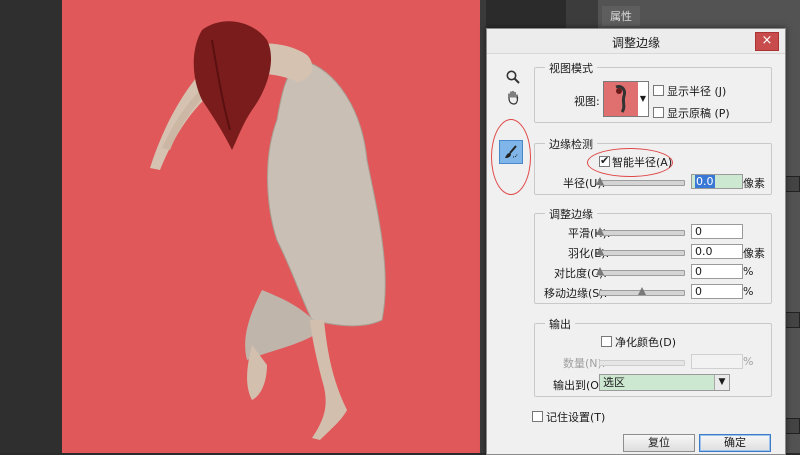 This screenshot has width=800, height=455. I want to click on radius-unit: 像素, so click(754, 183).